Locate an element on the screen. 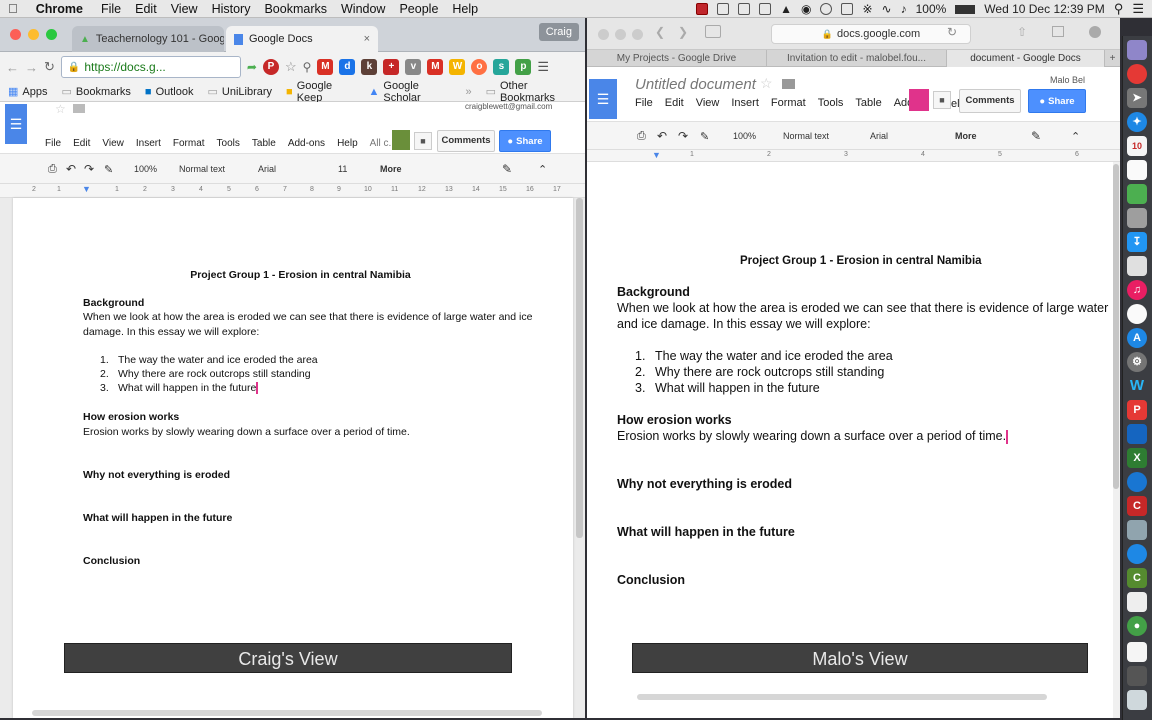  more-button: More is located at coordinates (966, 136).